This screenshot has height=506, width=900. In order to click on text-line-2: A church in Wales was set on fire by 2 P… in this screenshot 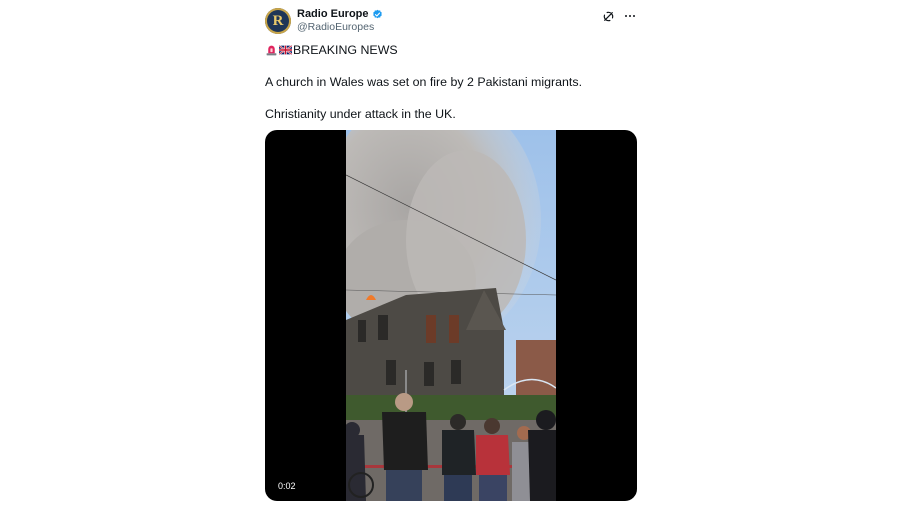, I will do `click(424, 82)`.